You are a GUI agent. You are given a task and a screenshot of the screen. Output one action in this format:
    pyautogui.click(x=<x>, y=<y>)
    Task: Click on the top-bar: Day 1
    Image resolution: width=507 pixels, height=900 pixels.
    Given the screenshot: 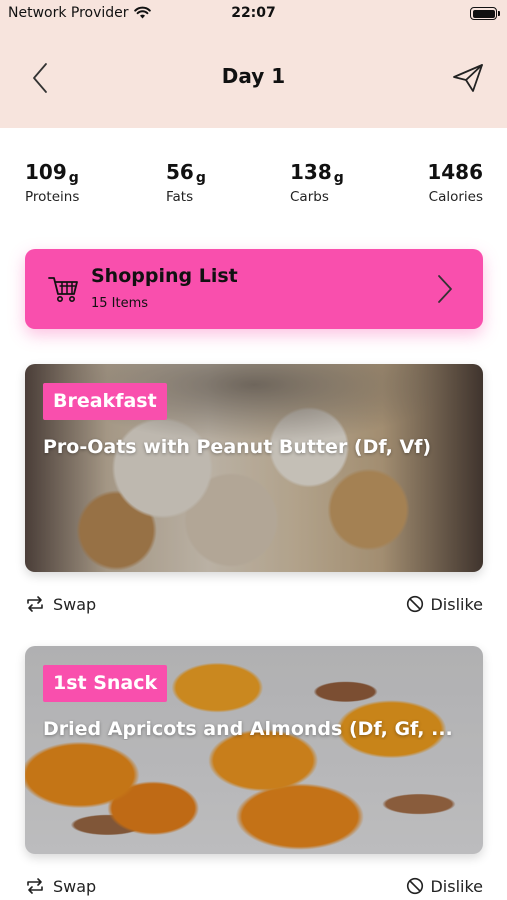 What is the action you would take?
    pyautogui.click(x=253, y=78)
    